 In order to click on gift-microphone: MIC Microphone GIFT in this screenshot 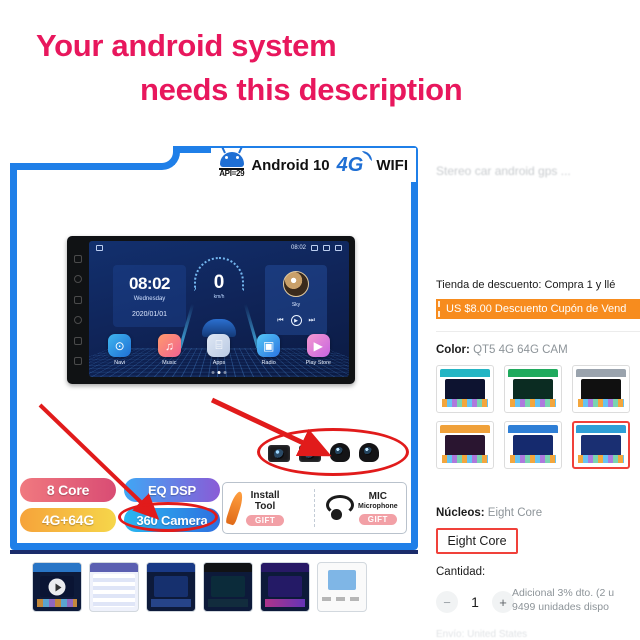, I will do `click(360, 508)`.